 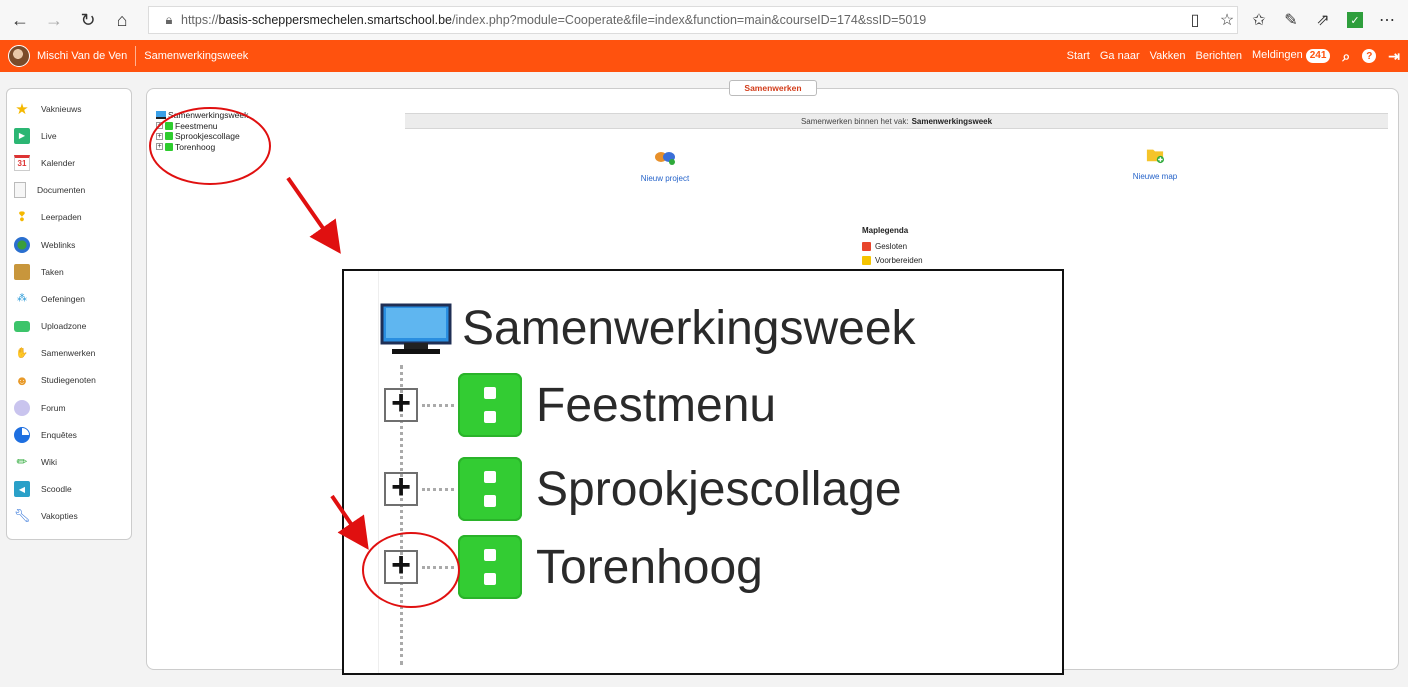 I want to click on sidebar-item-uploadzone: Uploadzone, so click(x=69, y=326).